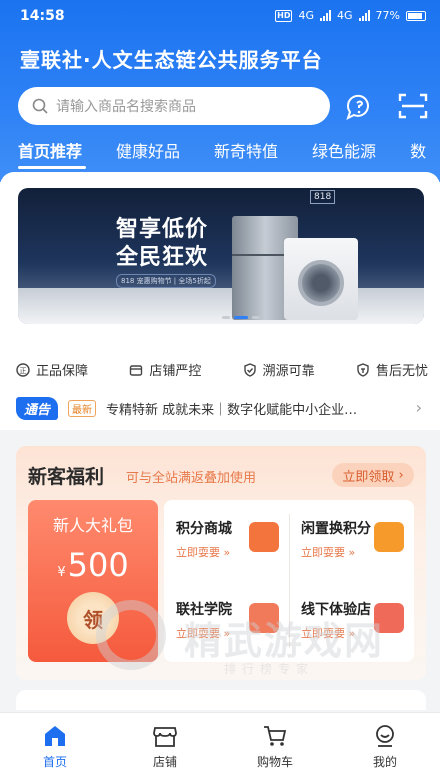 Image resolution: width=440 pixels, height=782 pixels. Describe the element at coordinates (321, 279) in the screenshot. I see `washer-image` at that location.